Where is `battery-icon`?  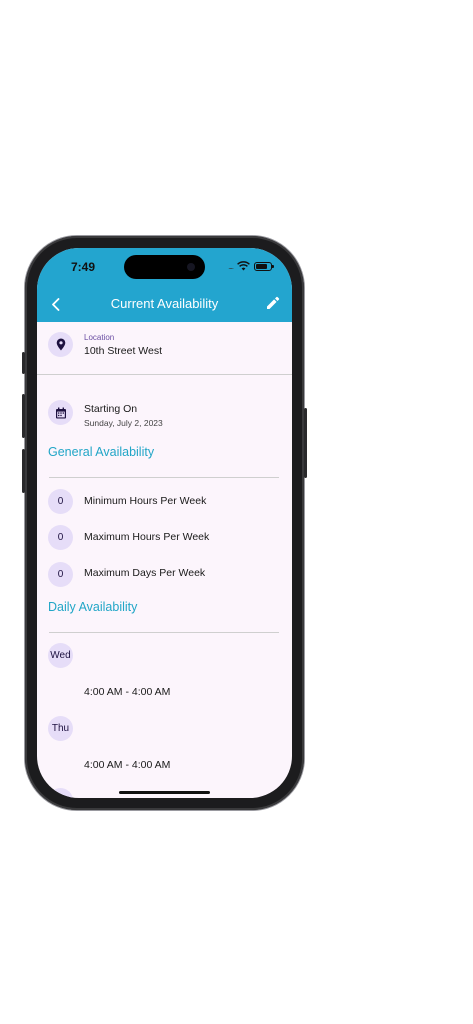 battery-icon is located at coordinates (264, 266).